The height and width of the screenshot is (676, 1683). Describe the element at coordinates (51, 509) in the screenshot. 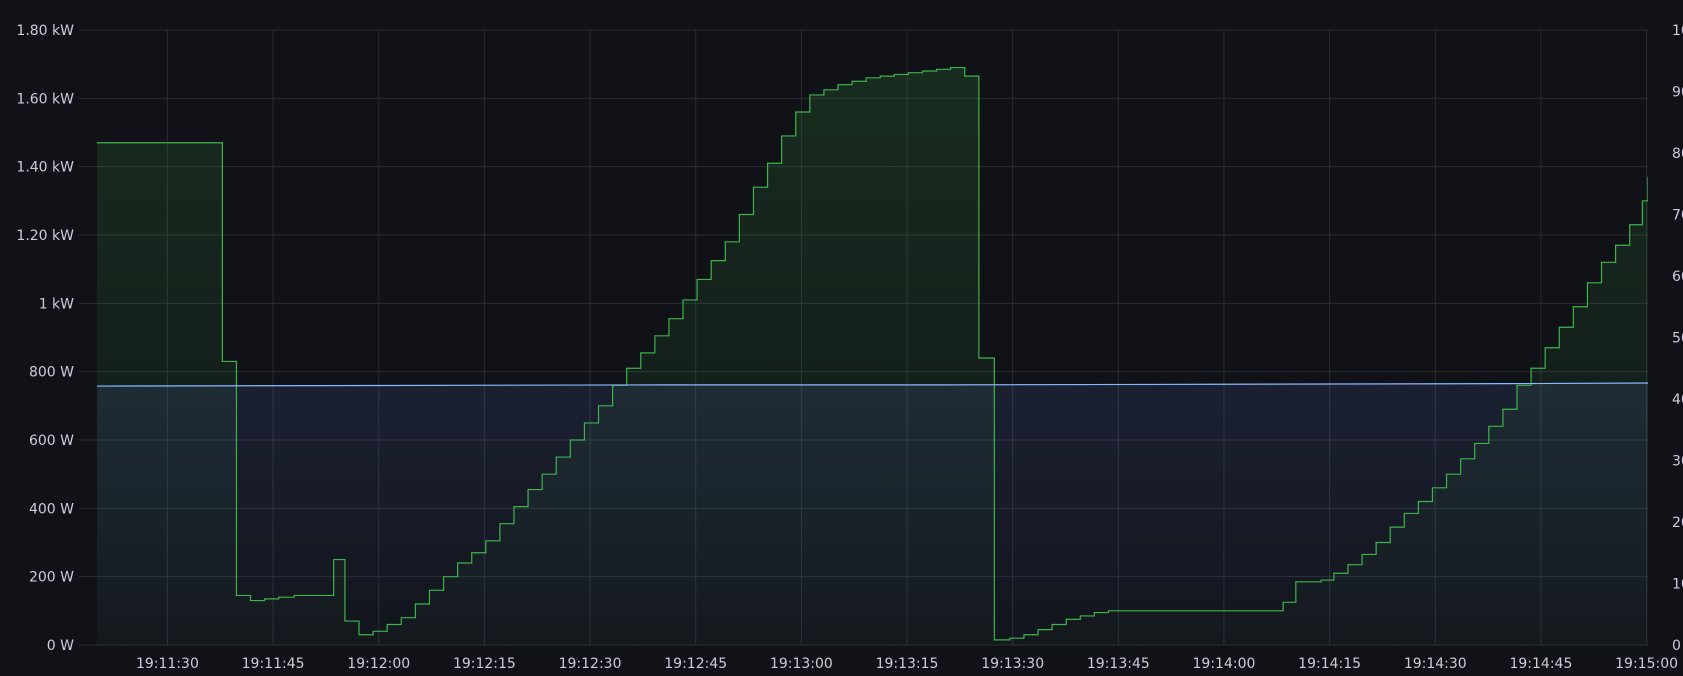

I see `y-left-tick-label: 400 W` at that location.